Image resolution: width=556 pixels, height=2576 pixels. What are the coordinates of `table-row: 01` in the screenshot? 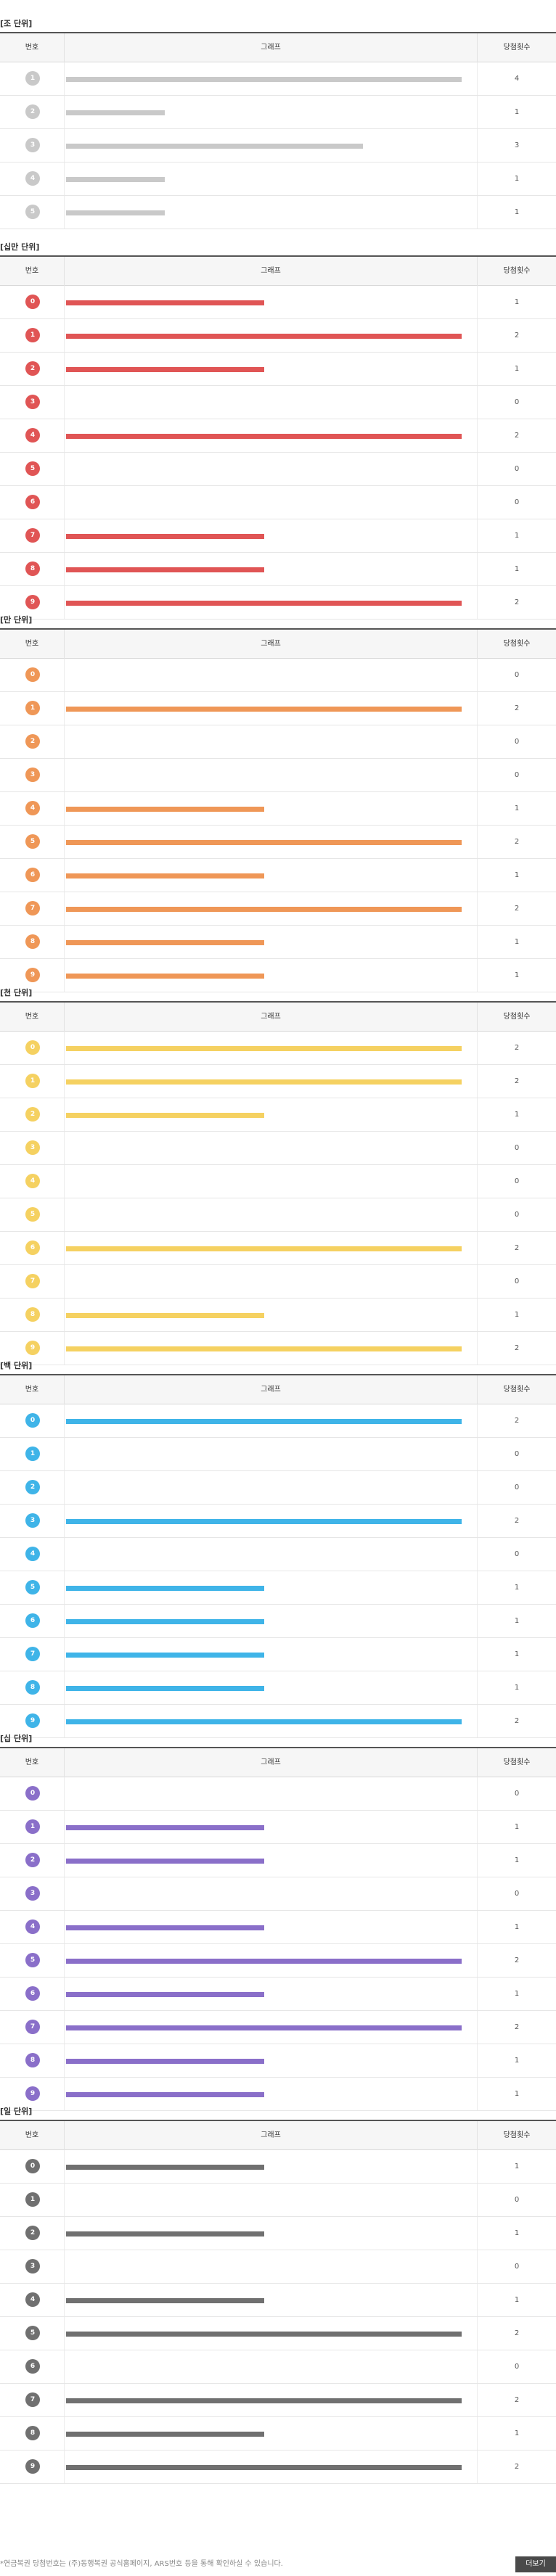 It's located at (278, 302).